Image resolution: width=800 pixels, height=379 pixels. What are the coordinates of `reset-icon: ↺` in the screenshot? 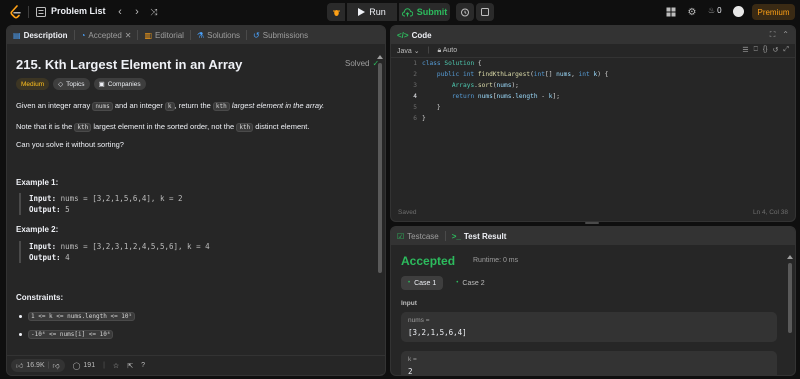 It's located at (776, 50).